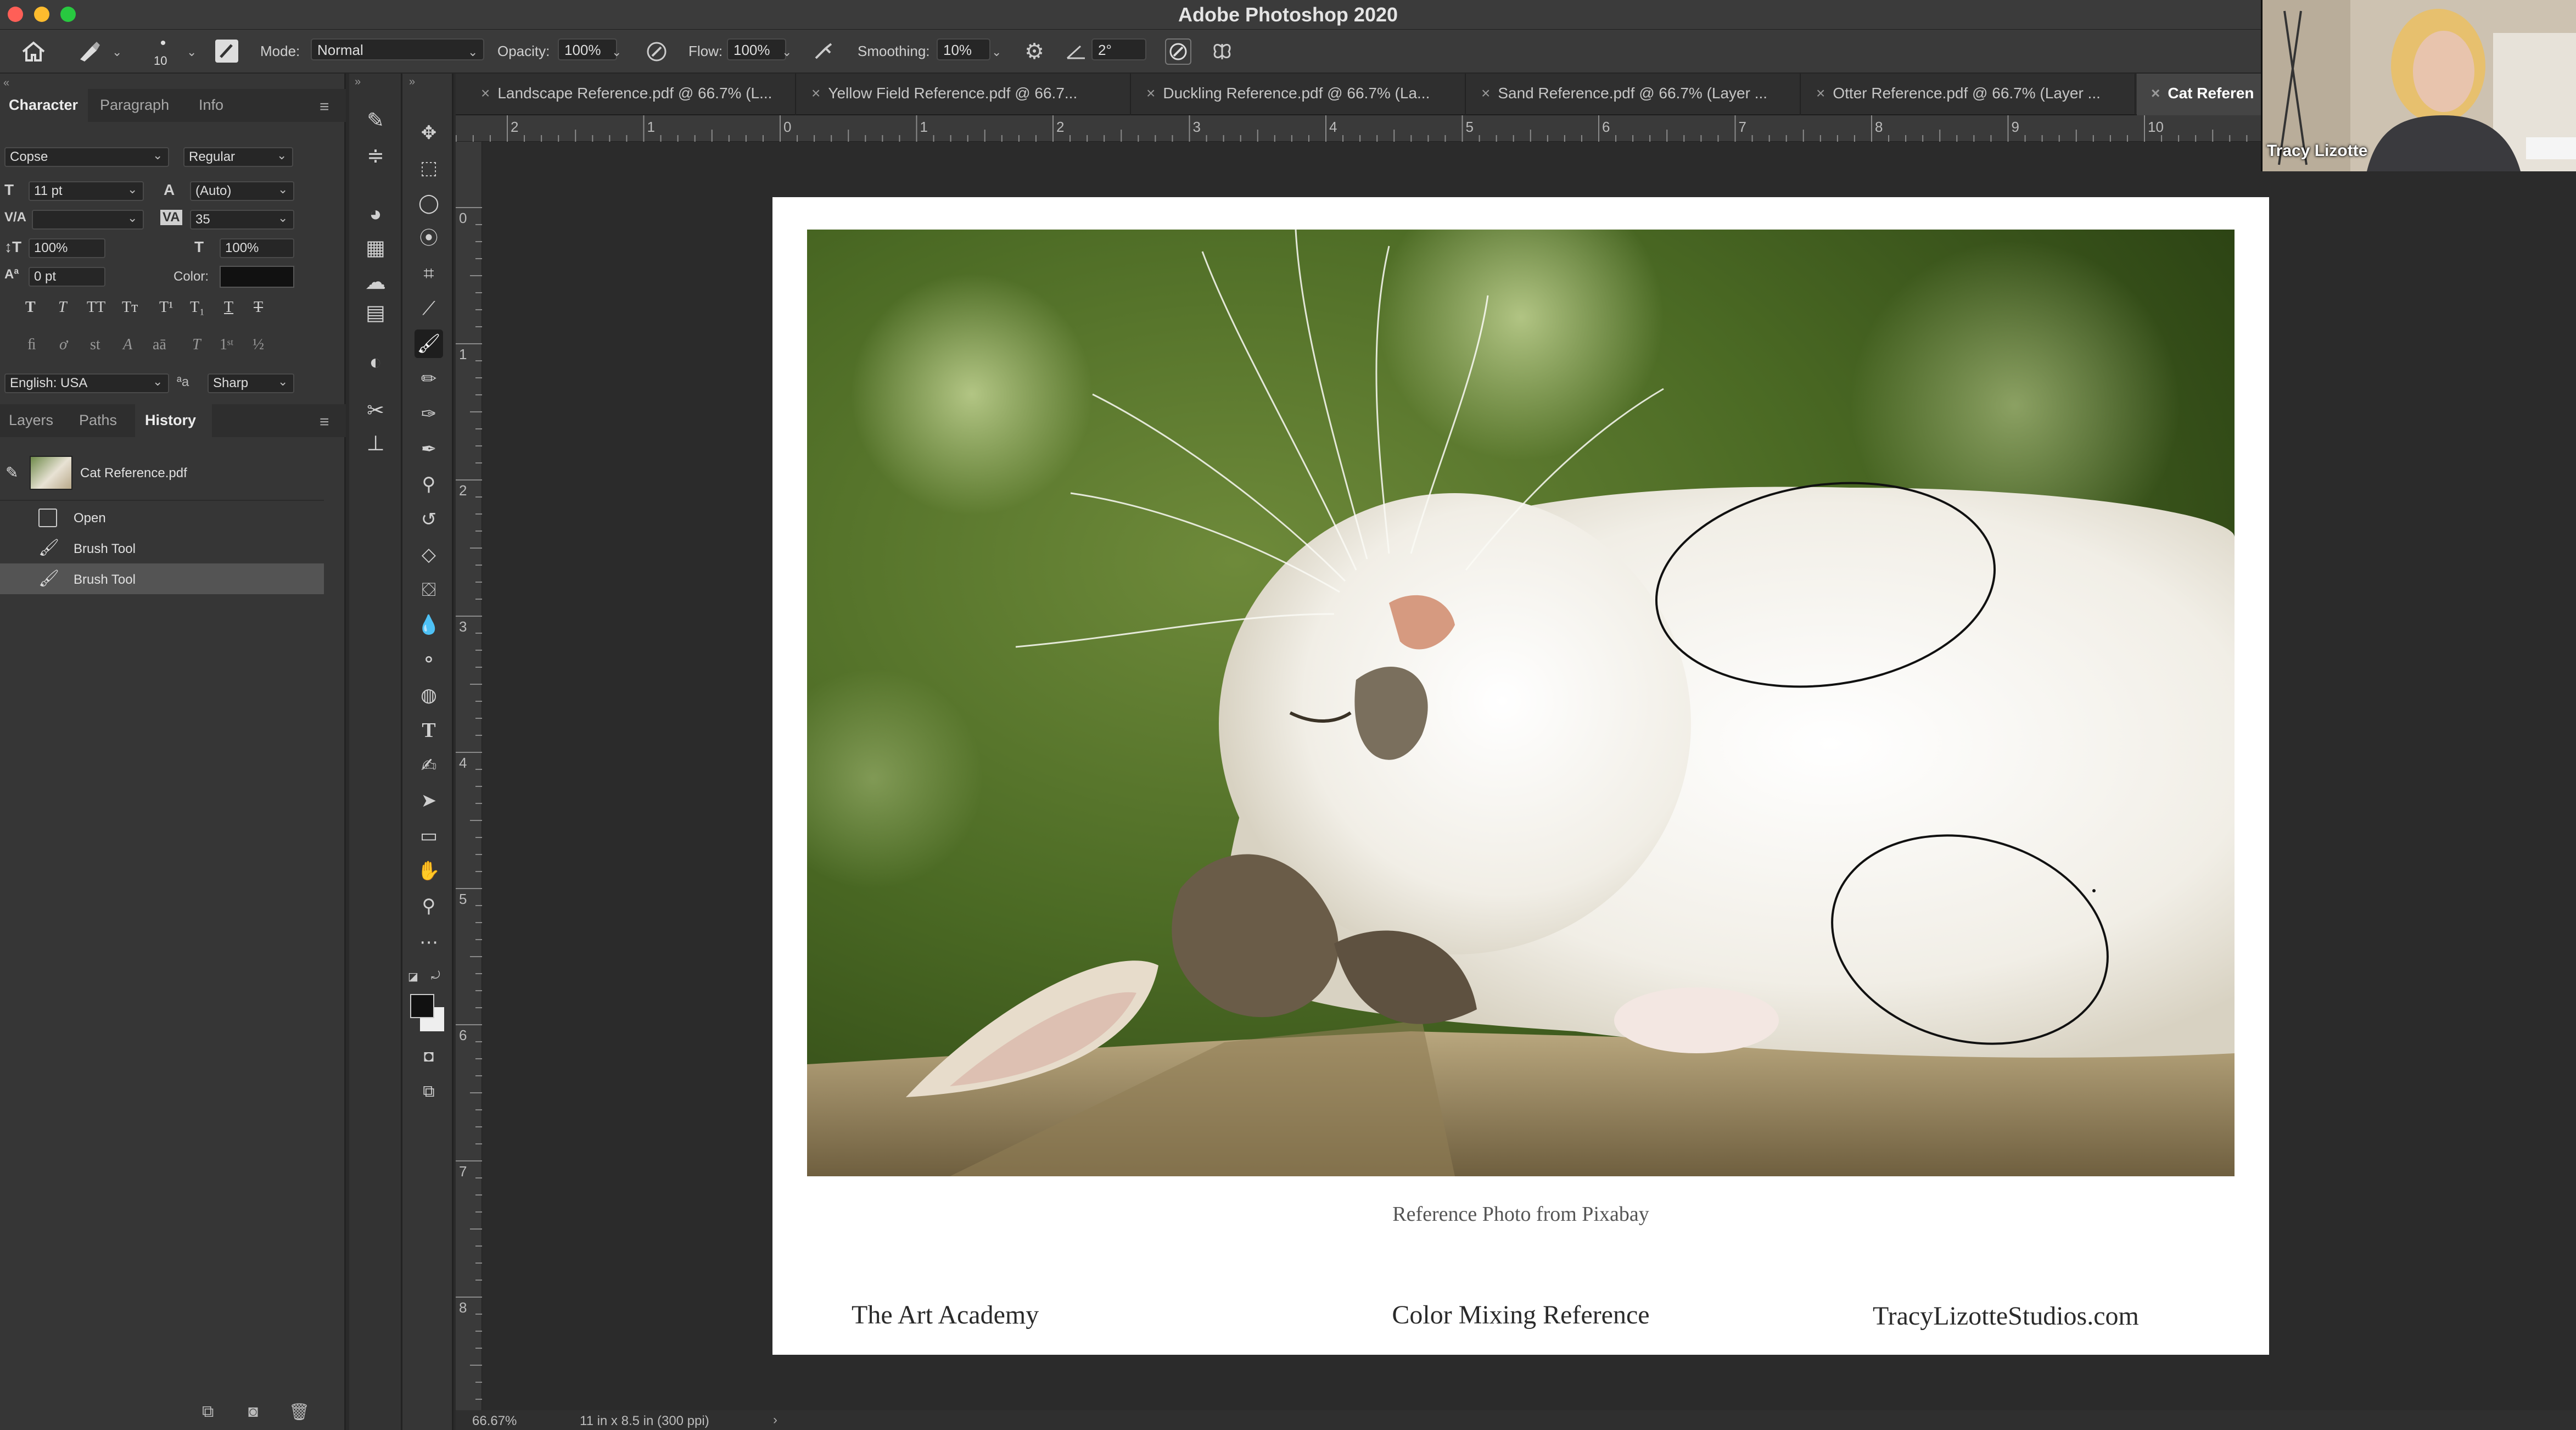 Image resolution: width=2576 pixels, height=1430 pixels. I want to click on faux-bold-icon: T, so click(31, 307).